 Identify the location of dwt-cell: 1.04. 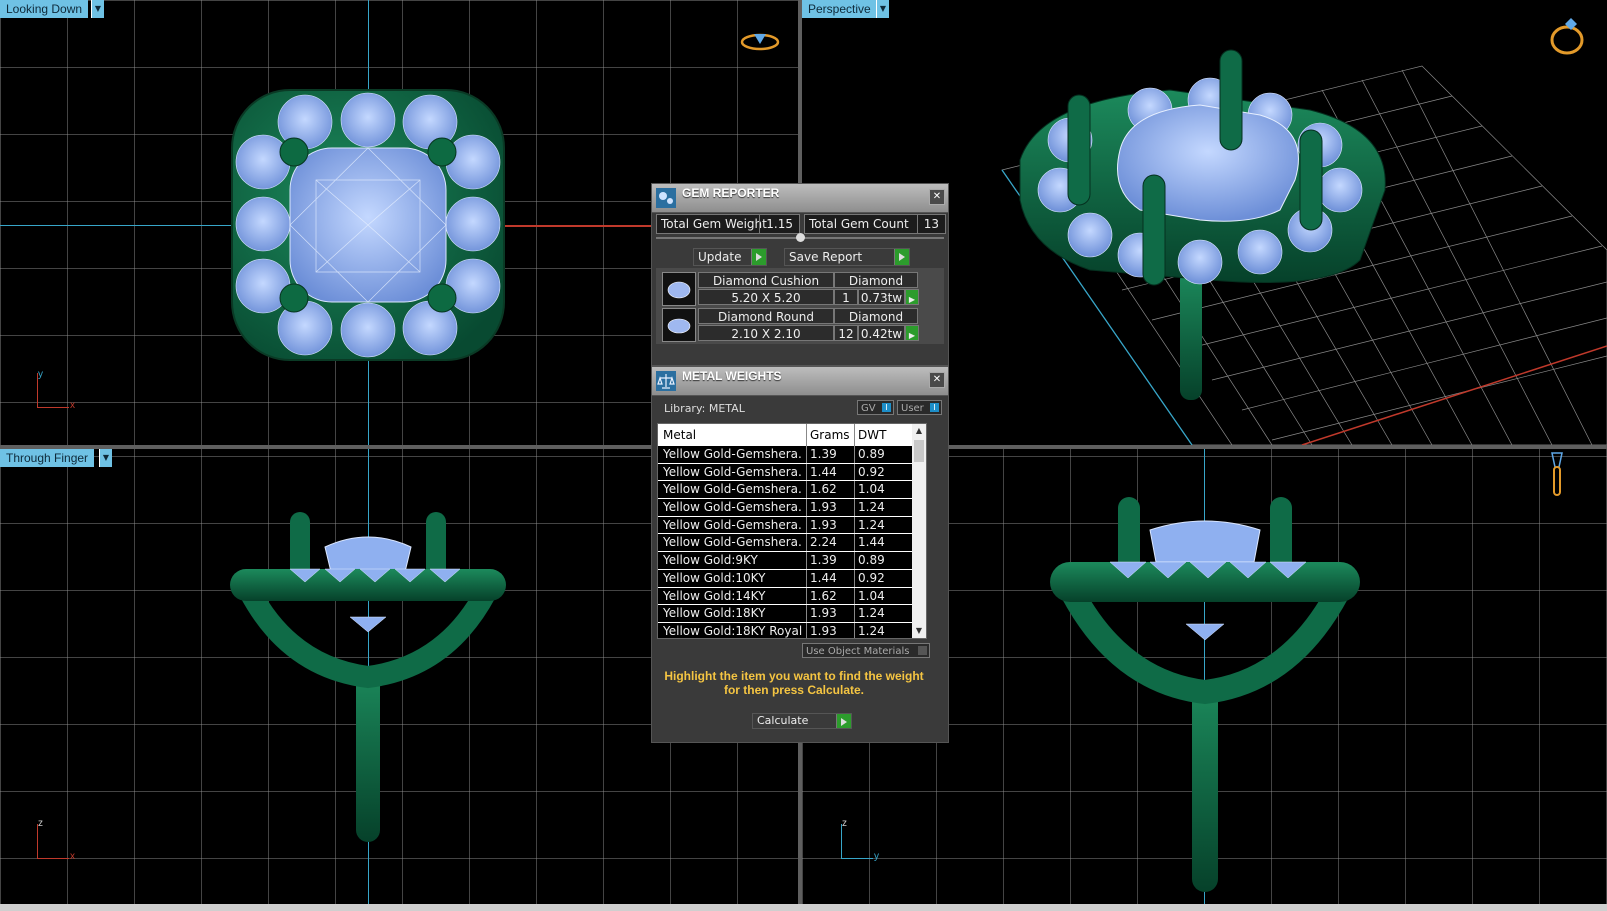
(871, 489).